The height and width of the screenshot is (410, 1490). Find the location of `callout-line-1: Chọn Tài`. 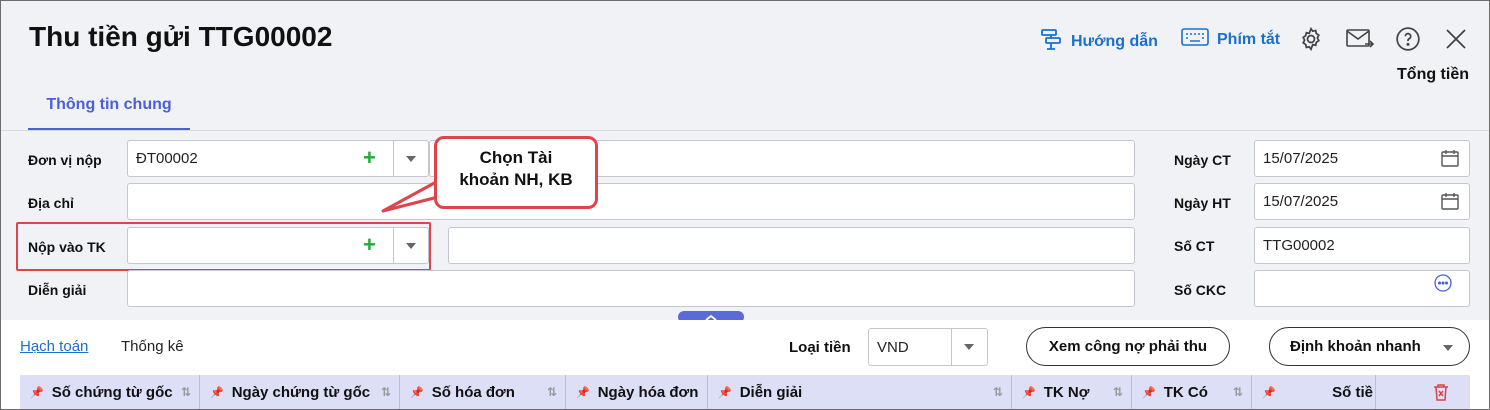

callout-line-1: Chọn Tài is located at coordinates (516, 157).